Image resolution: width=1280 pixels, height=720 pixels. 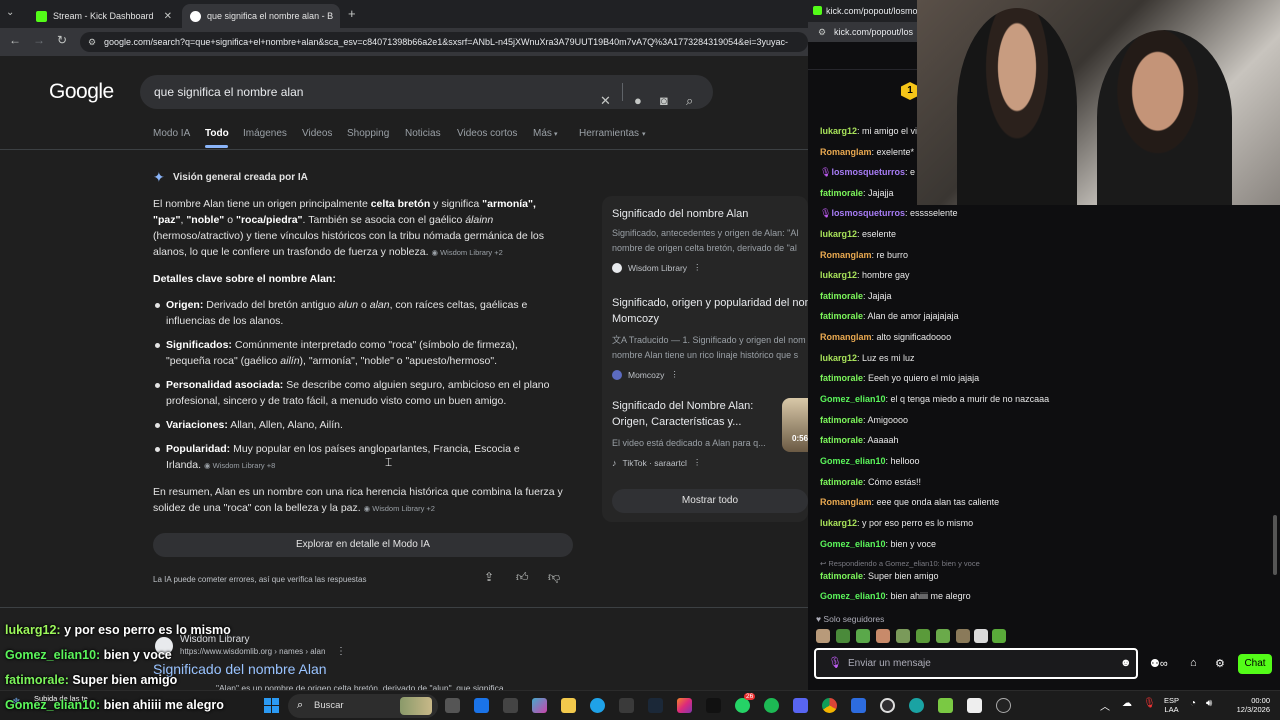 I want to click on store-icon: ⌂, so click(x=1193, y=663).